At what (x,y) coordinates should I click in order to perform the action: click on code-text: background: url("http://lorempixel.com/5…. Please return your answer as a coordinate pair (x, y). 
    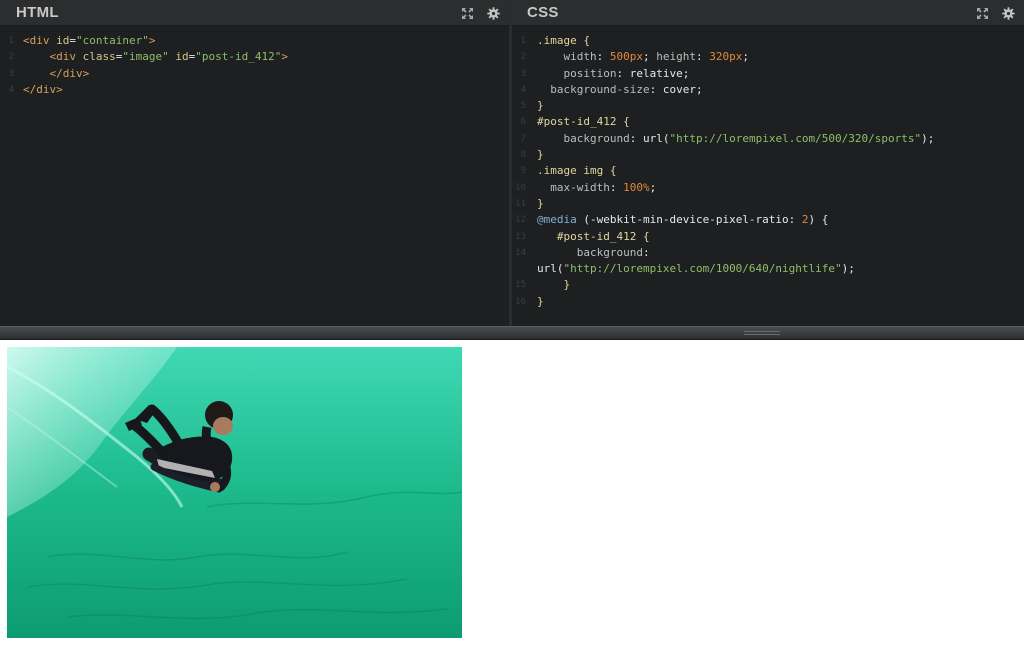
    Looking at the image, I should click on (736, 139).